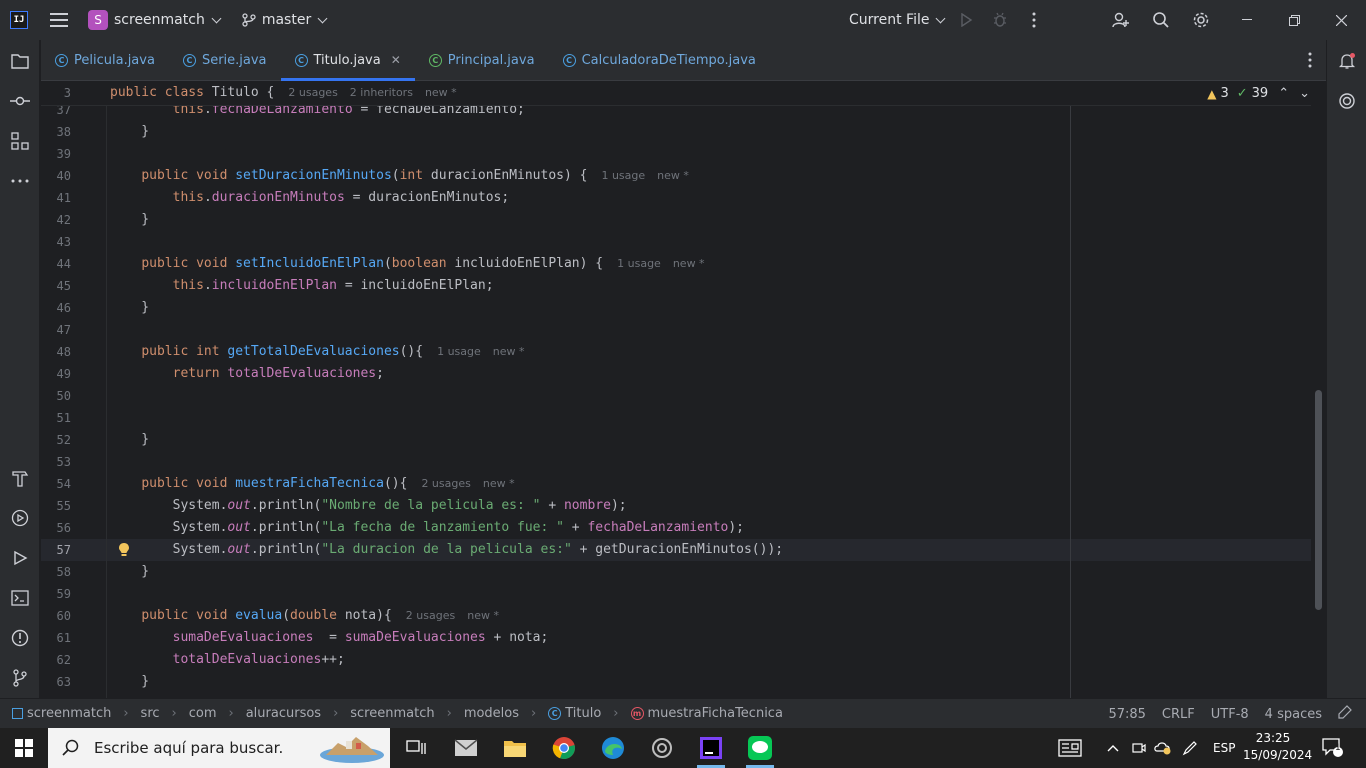  What do you see at coordinates (966, 20) in the screenshot?
I see `run-icon` at bounding box center [966, 20].